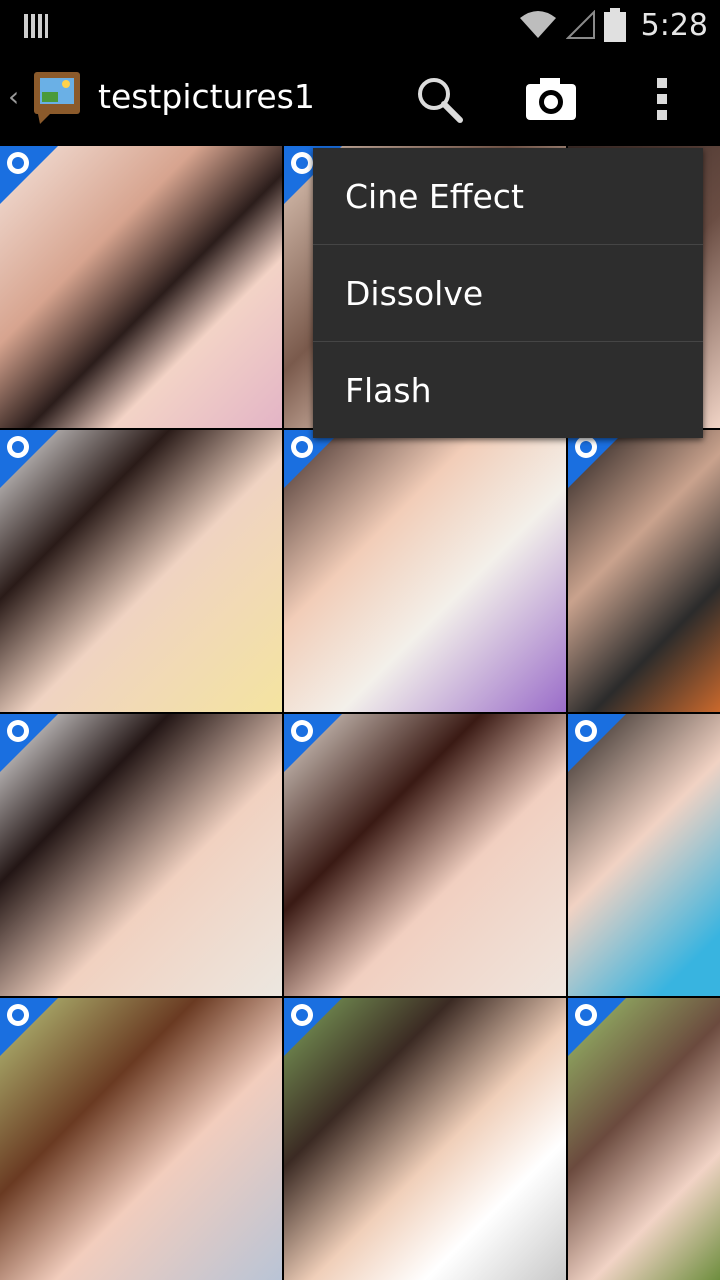 Image resolution: width=720 pixels, height=1280 pixels. What do you see at coordinates (508, 390) in the screenshot?
I see `menu-item-flash: Flash` at bounding box center [508, 390].